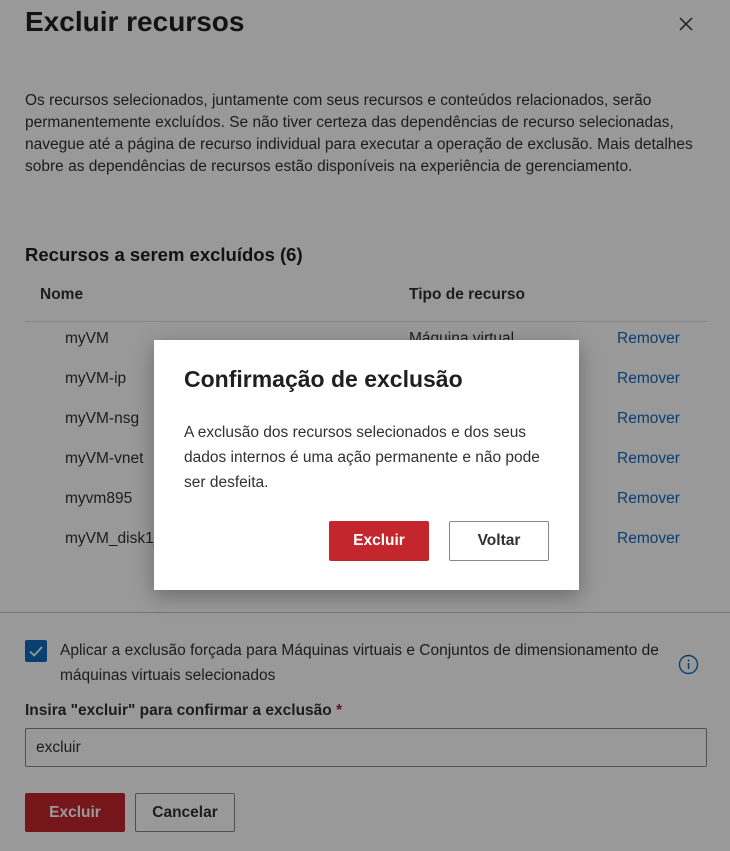 Image resolution: width=730 pixels, height=851 pixels. Describe the element at coordinates (323, 379) in the screenshot. I see `dialog-title: Confirmação de exclusão` at that location.